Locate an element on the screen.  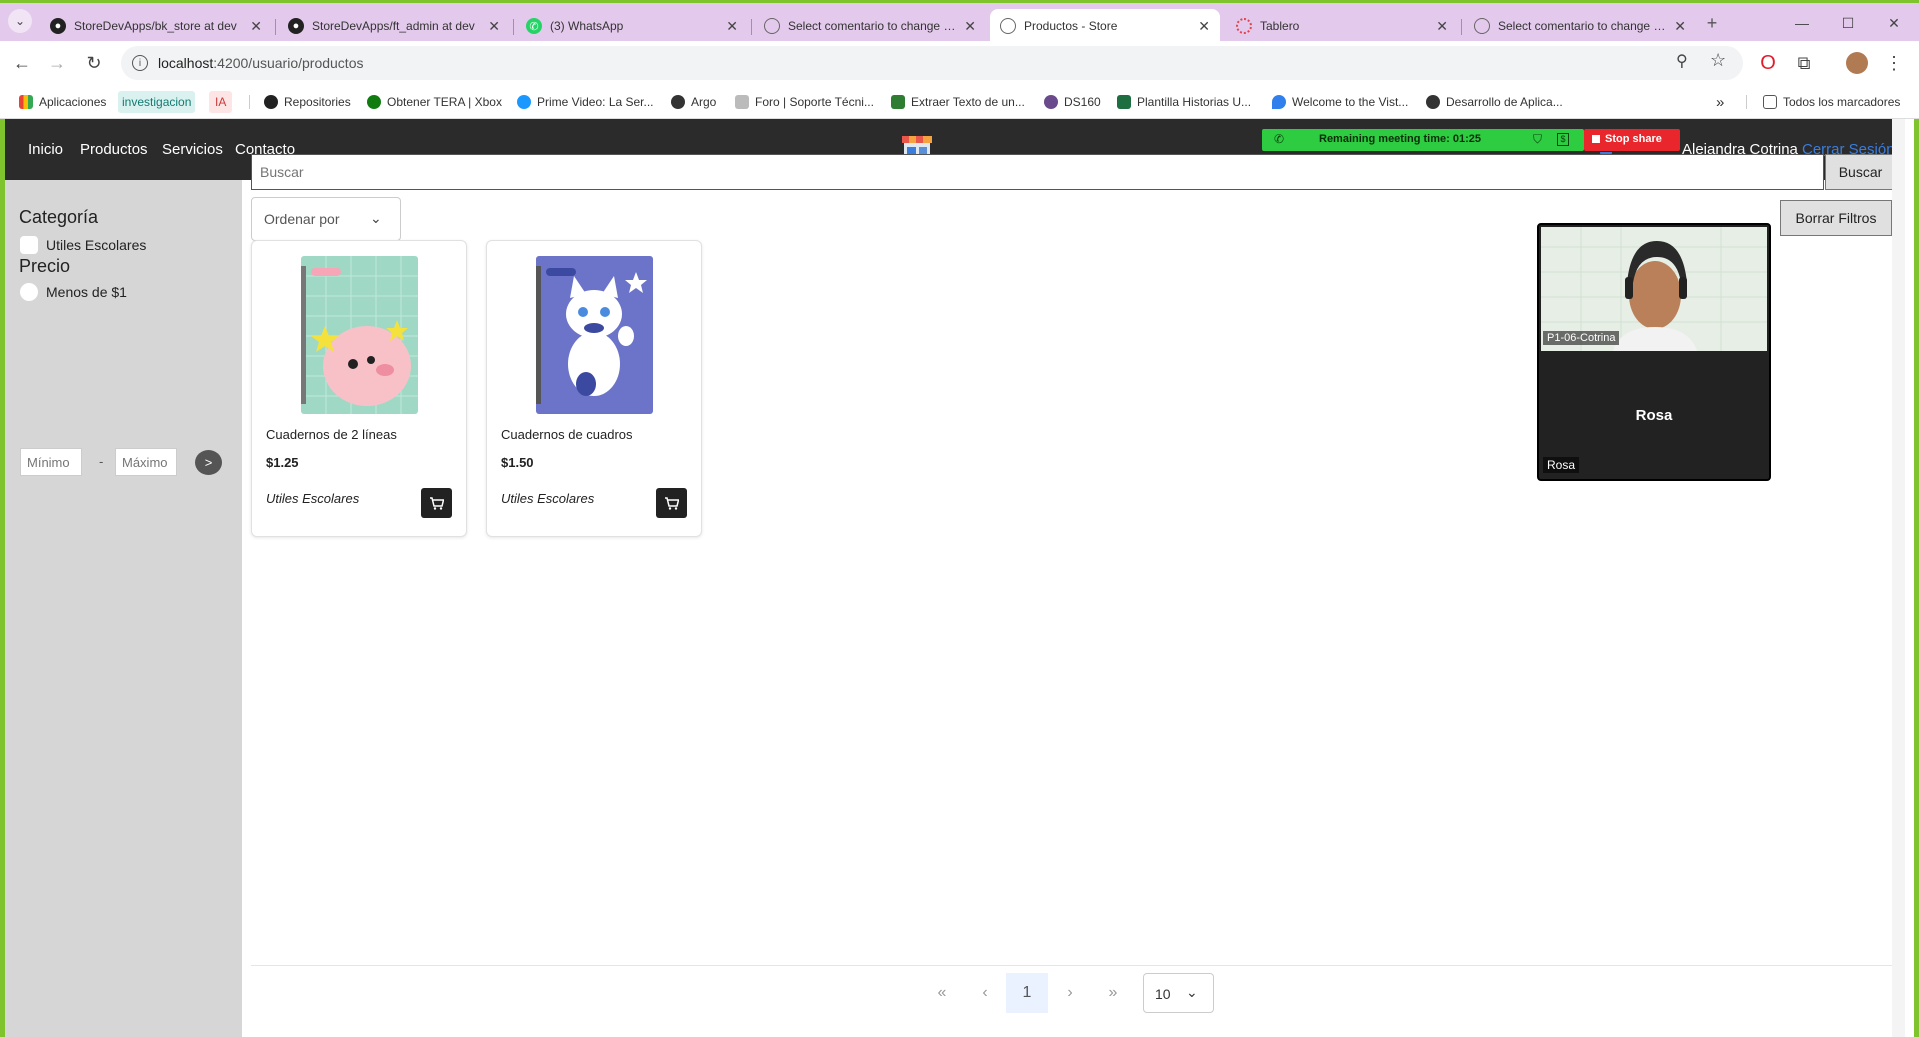
opera-icon: O is located at coordinates (1768, 63).